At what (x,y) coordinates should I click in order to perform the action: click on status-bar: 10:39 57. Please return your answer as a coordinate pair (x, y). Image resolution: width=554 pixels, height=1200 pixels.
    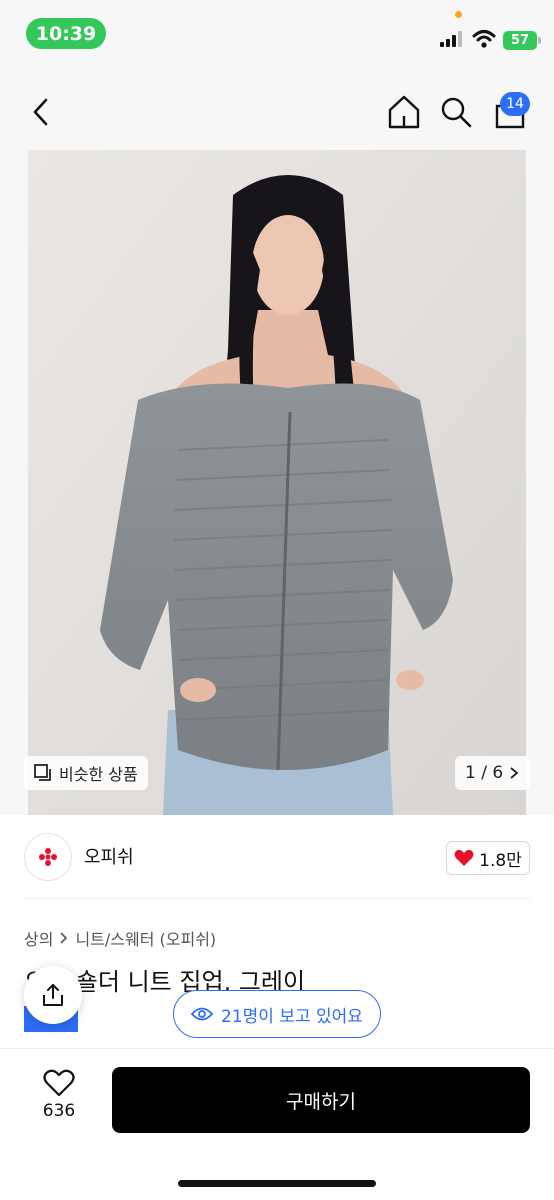
    Looking at the image, I should click on (277, 32).